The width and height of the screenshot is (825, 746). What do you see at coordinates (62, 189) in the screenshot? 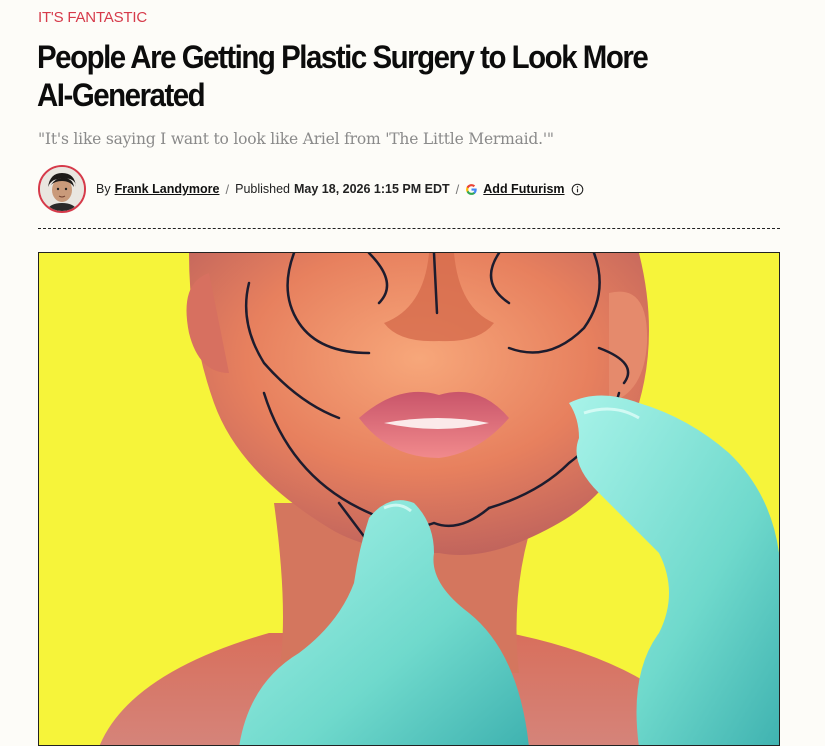
I see `author-avatar` at bounding box center [62, 189].